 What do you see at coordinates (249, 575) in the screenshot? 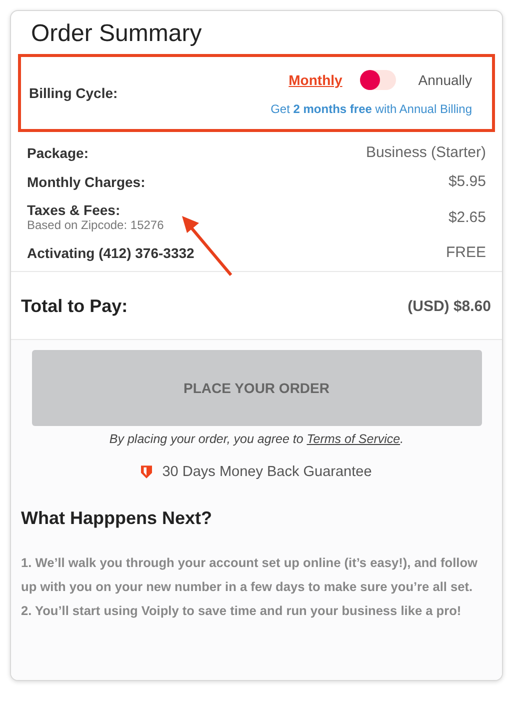
I see `step-text: 1. We’ll walk you through your account set up online (it’s easy!), and follow up with you on your new number in a few days to make sure you’re all set.` at bounding box center [249, 575].